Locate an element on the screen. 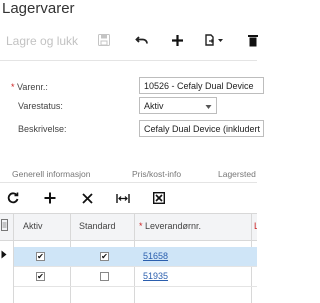  status-value: Aktiv is located at coordinates (154, 105).